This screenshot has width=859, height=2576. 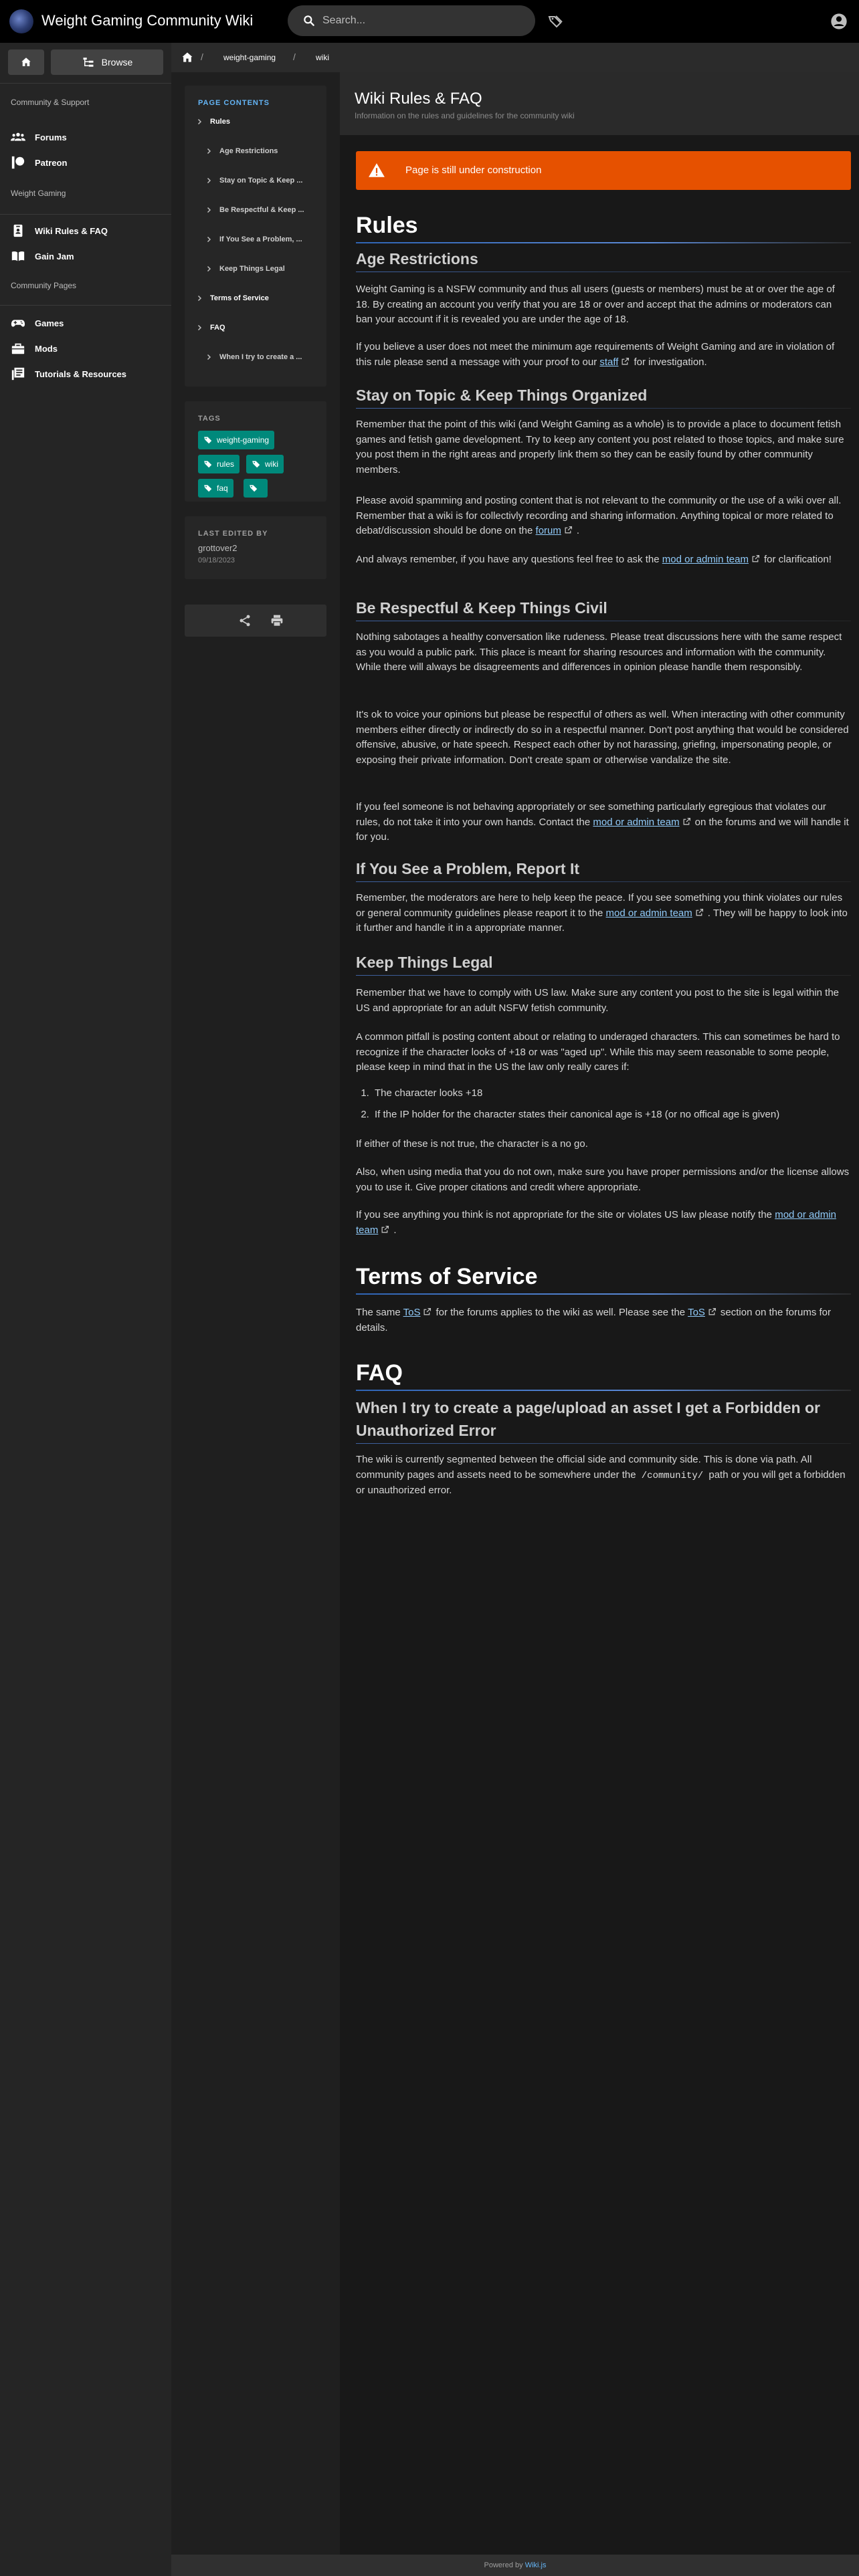 What do you see at coordinates (536, 2565) in the screenshot?
I see `wikijs-link: Wiki.js` at bounding box center [536, 2565].